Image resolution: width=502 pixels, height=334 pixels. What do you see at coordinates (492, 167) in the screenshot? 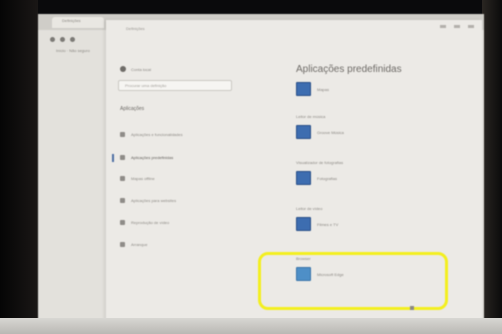
I see `screen-bezel-right` at bounding box center [492, 167].